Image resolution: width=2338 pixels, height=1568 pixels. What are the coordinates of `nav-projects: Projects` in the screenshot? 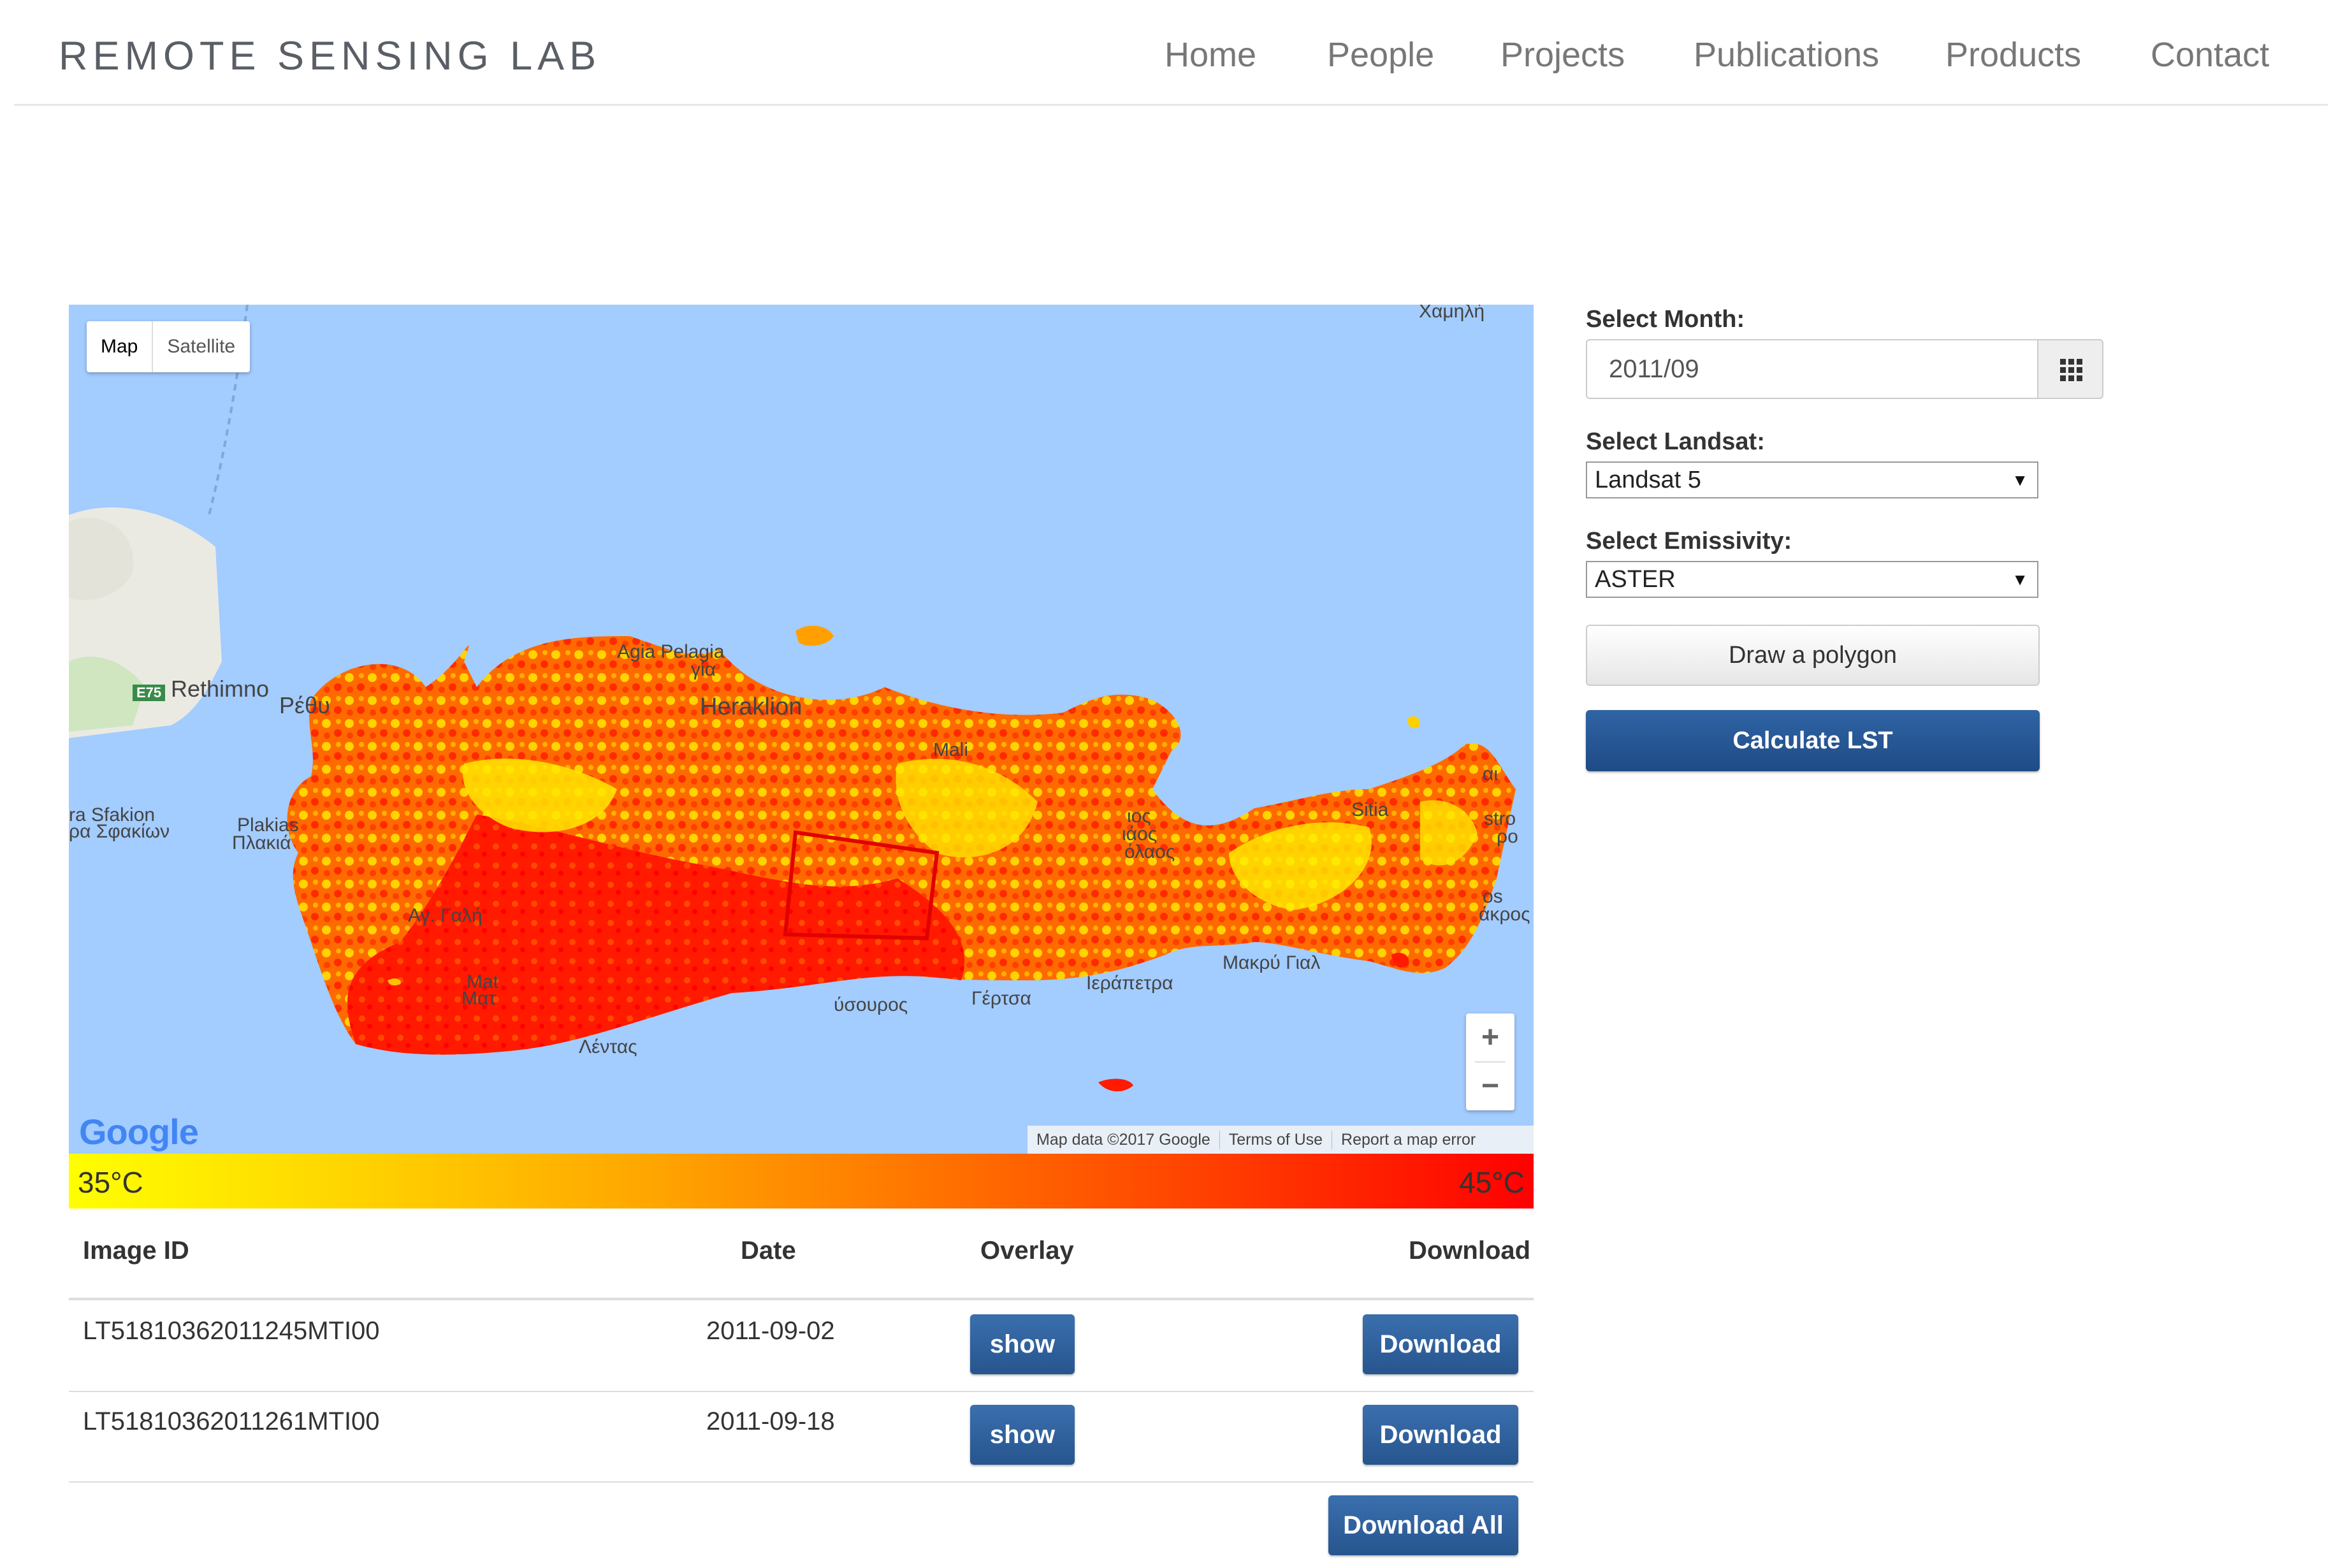 It's located at (1562, 55).